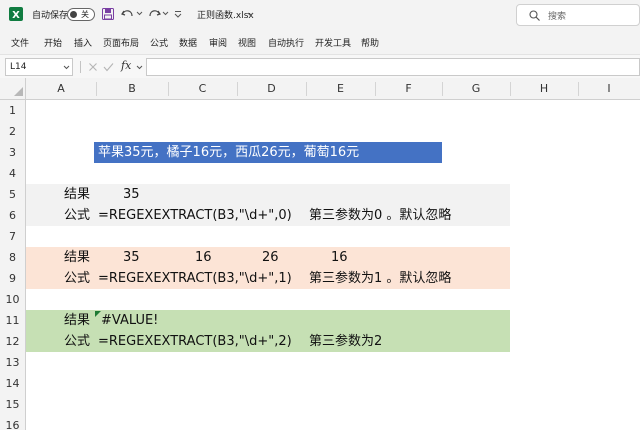 The image size is (640, 436). I want to click on cell-b3: 苹果35元，橘子16元，西瓜26元，葡萄16元, so click(229, 152).